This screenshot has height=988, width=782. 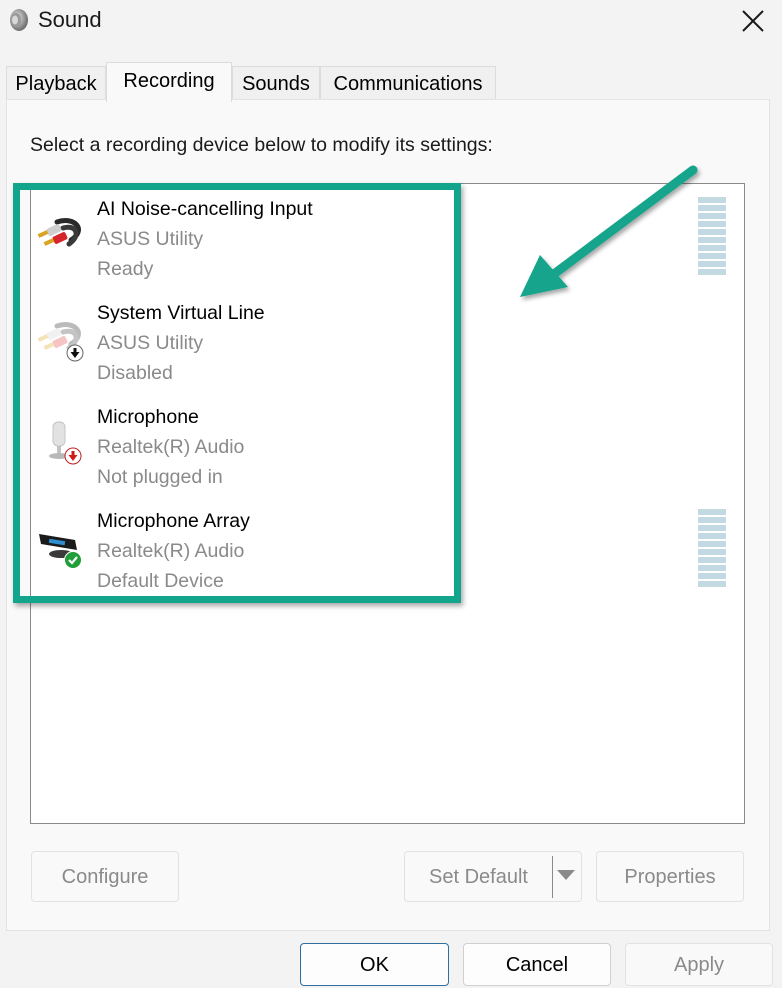 What do you see at coordinates (169, 82) in the screenshot?
I see `tab-recording: Recording` at bounding box center [169, 82].